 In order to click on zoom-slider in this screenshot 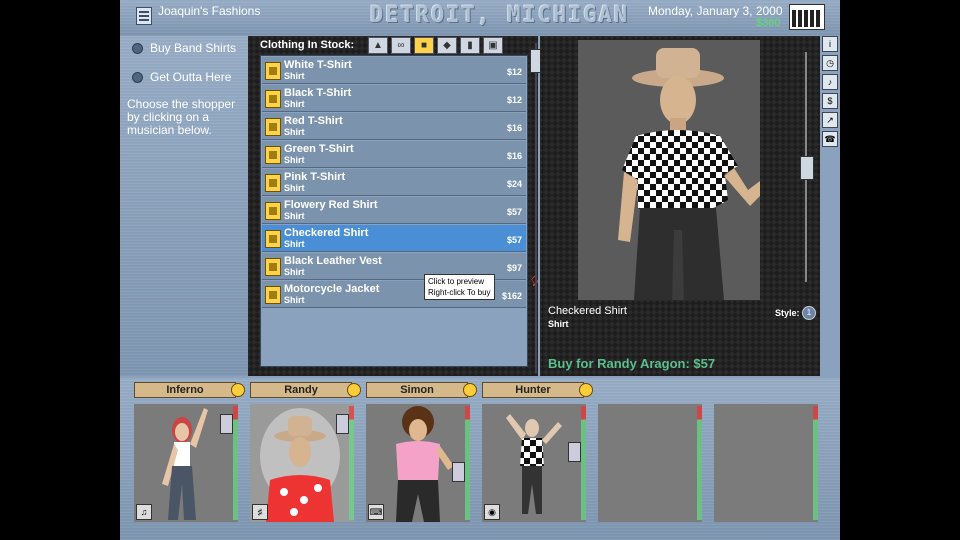, I will do `click(807, 167)`.